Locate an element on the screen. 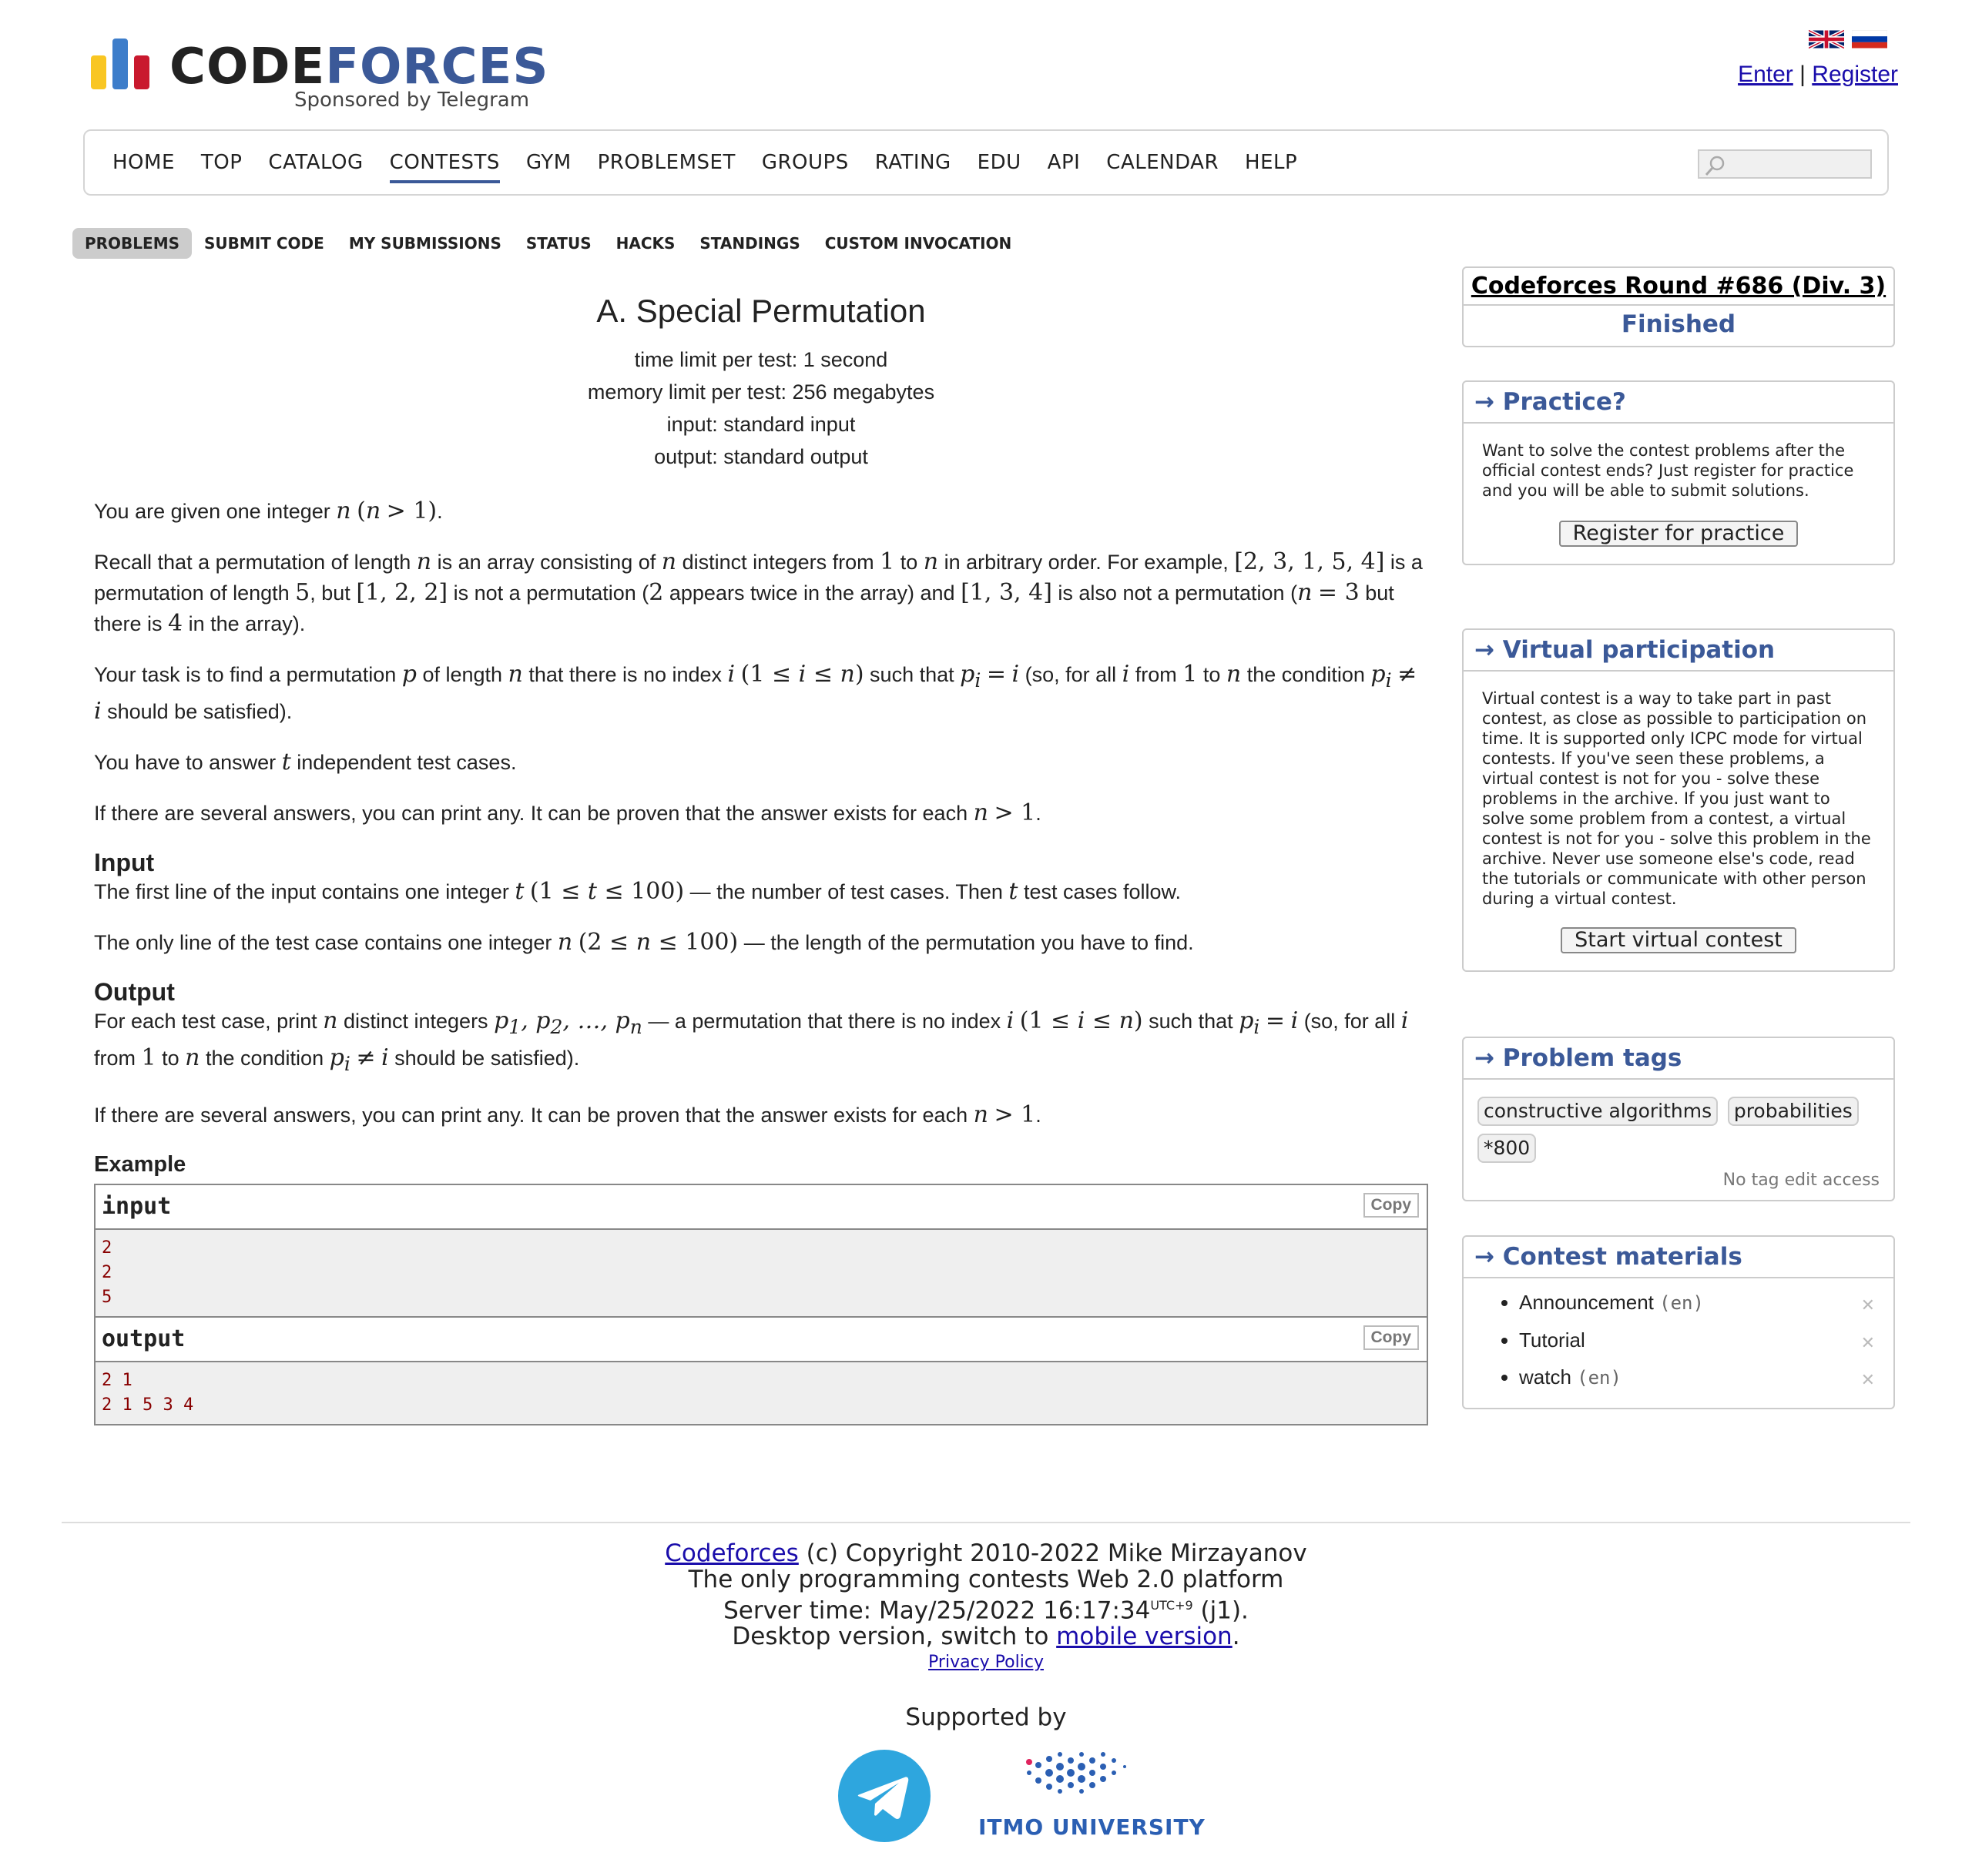 The width and height of the screenshot is (1972, 1876). logo-wordmark: CODEFORCES is located at coordinates (358, 67).